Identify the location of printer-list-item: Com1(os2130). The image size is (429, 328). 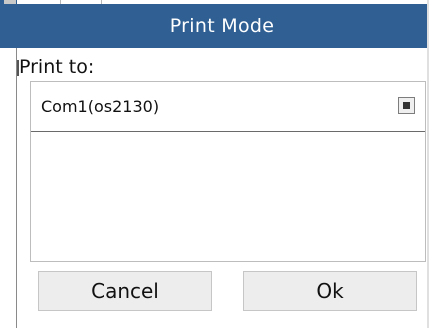
(228, 107).